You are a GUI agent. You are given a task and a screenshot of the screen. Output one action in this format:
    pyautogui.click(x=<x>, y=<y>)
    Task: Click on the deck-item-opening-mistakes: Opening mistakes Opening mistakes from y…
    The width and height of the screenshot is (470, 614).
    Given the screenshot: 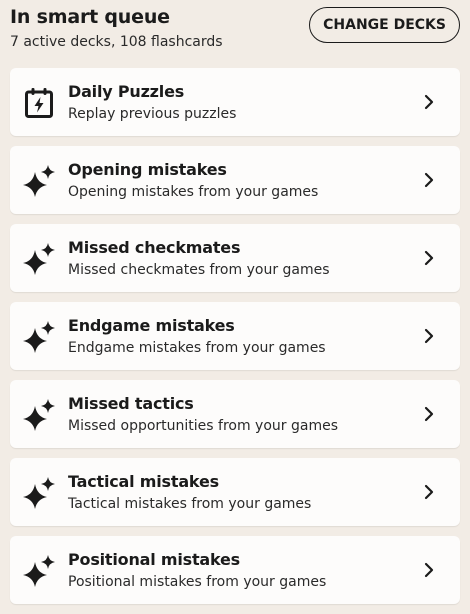 What is the action you would take?
    pyautogui.click(x=235, y=180)
    